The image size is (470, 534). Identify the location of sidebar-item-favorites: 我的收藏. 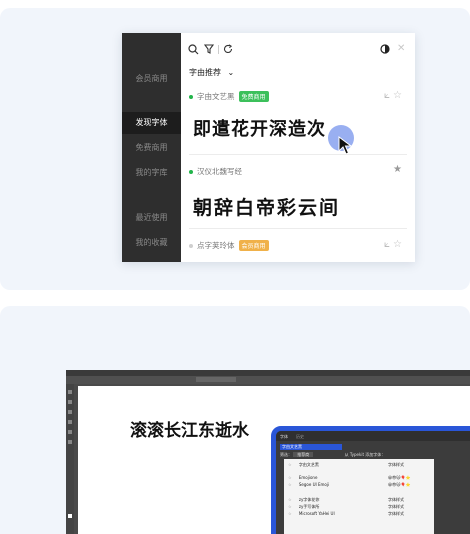
(151, 243).